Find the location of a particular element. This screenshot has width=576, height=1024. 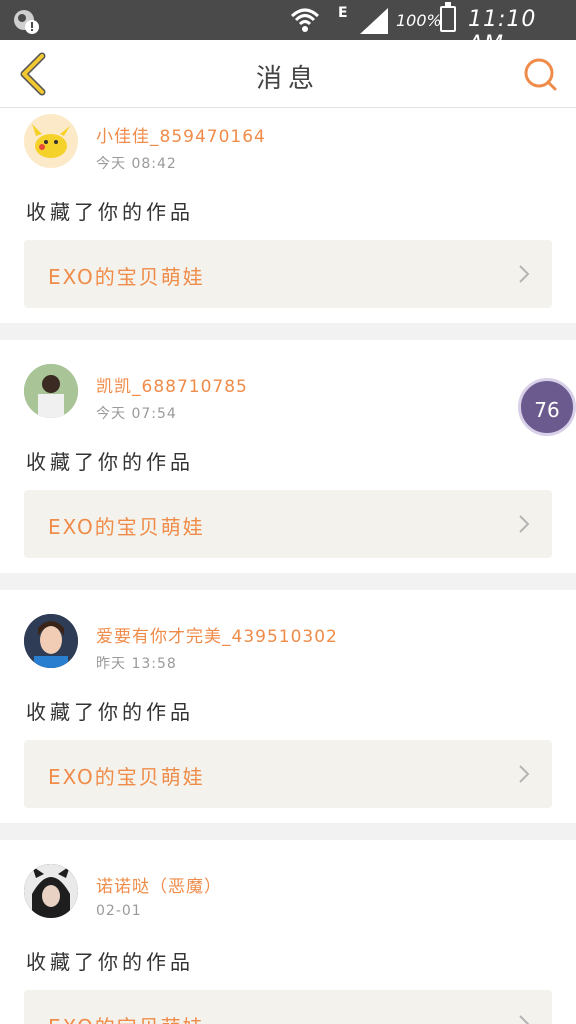

username: 爱要有你才完美_439510302 is located at coordinates (217, 634).